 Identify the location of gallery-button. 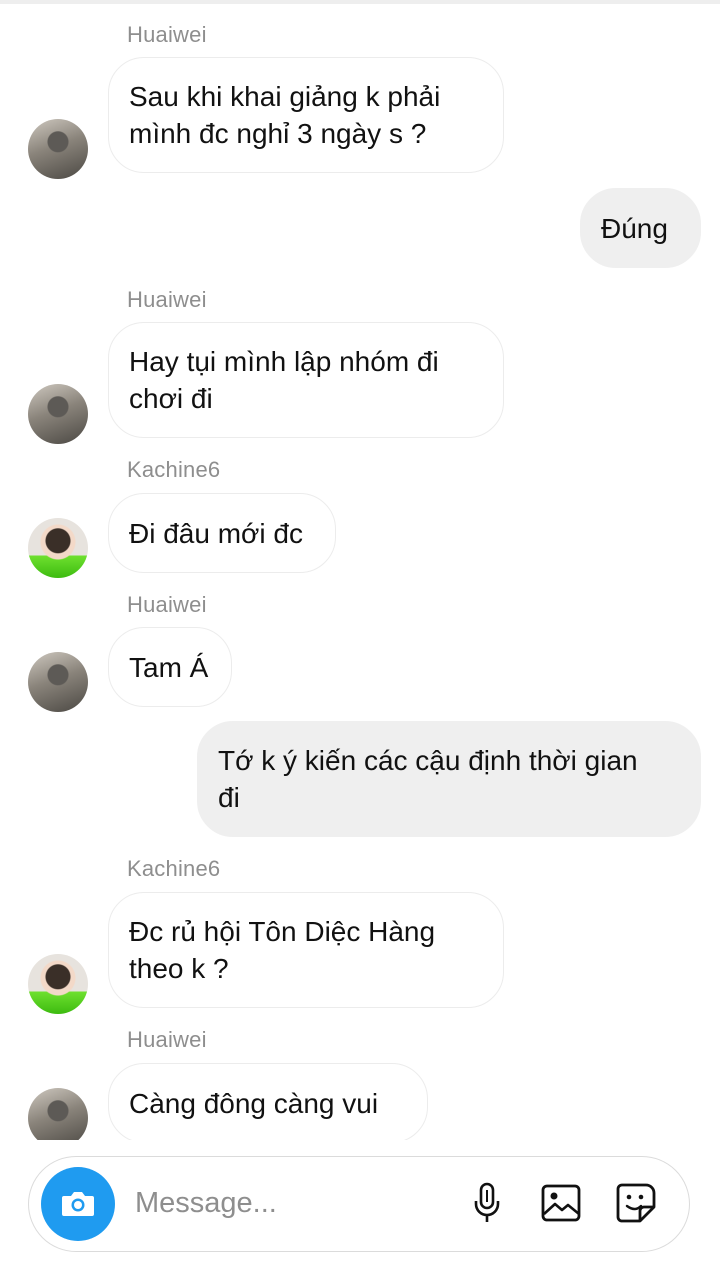
(561, 1203).